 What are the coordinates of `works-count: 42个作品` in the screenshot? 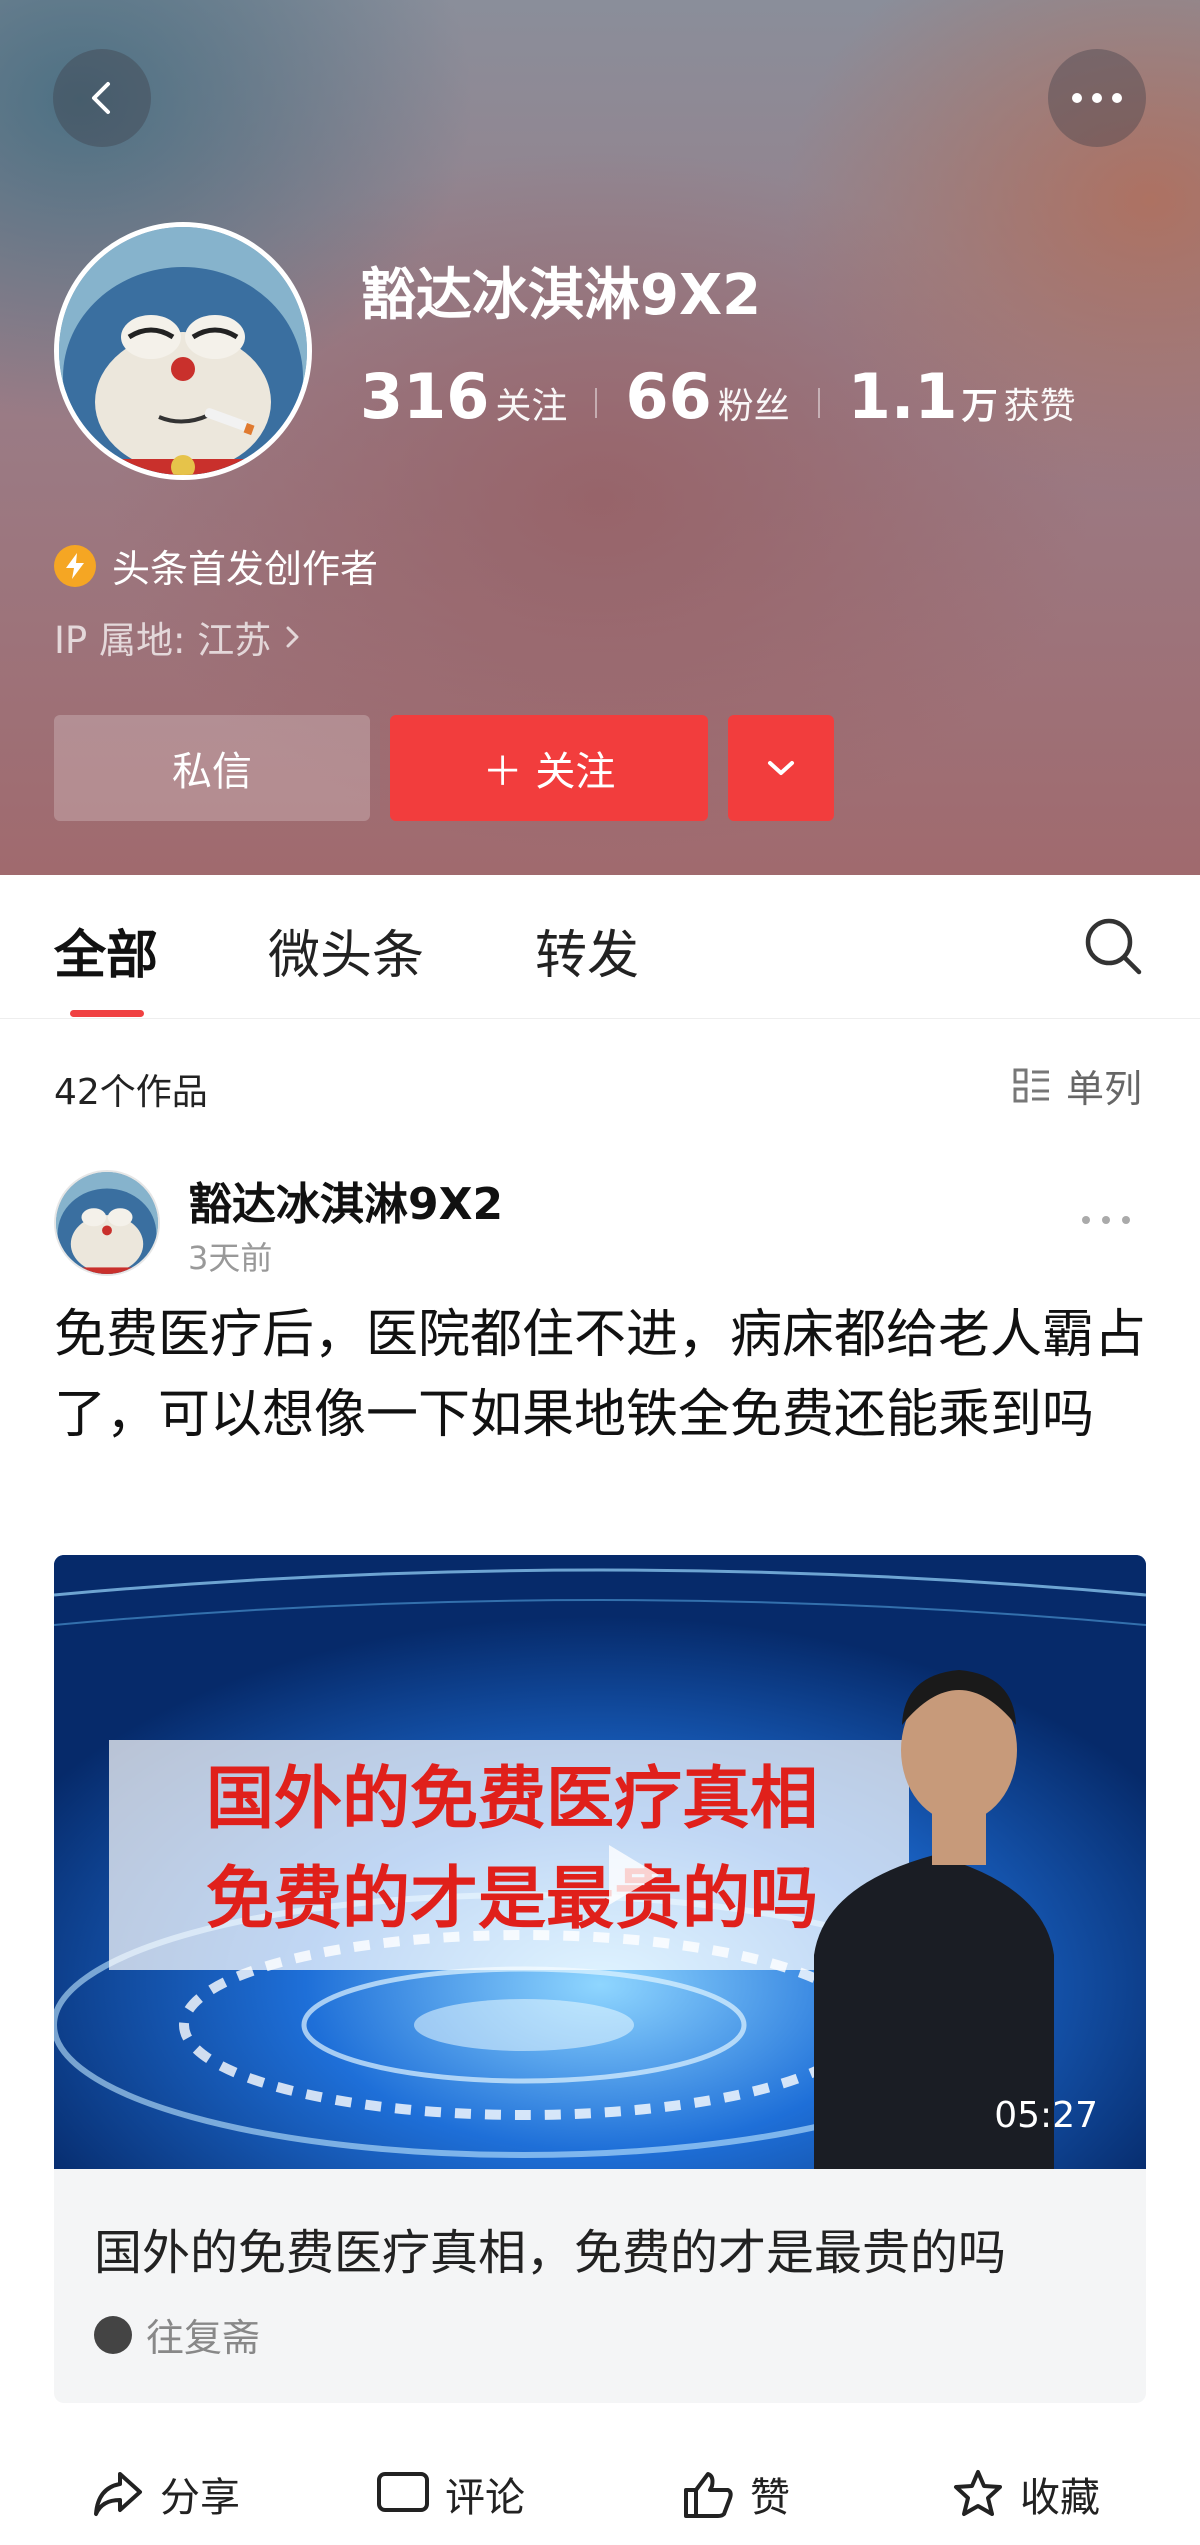 It's located at (131, 1092).